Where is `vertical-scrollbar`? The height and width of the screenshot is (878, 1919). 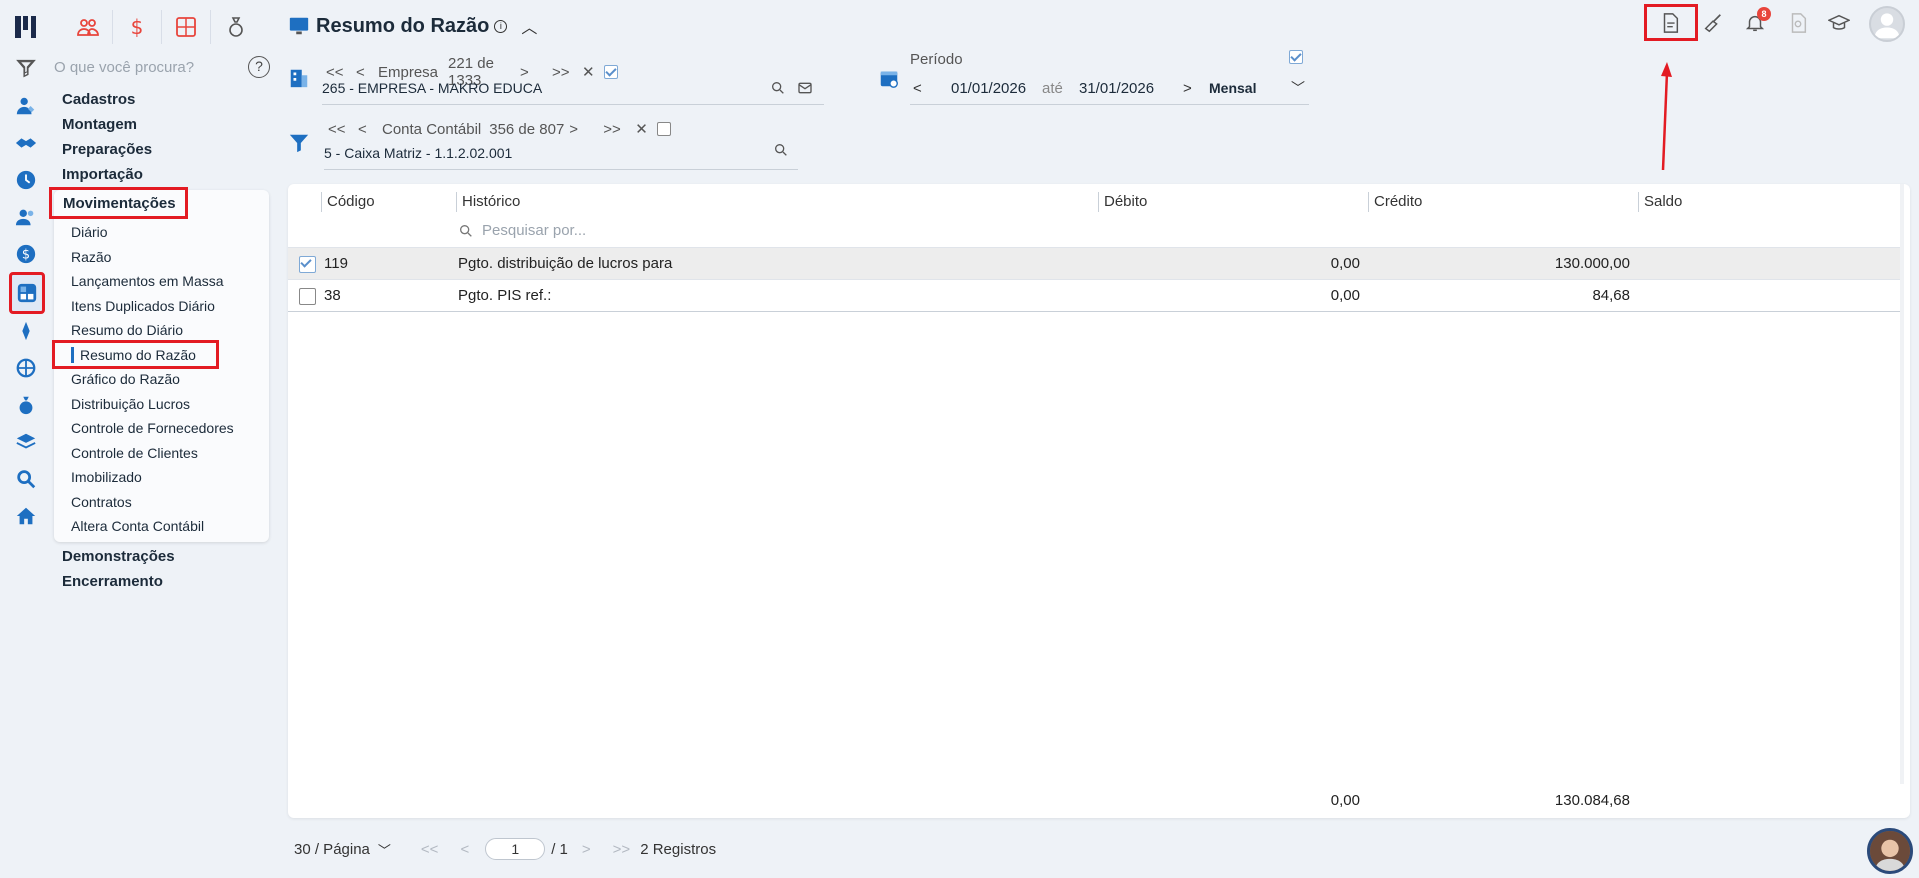 vertical-scrollbar is located at coordinates (1902, 484).